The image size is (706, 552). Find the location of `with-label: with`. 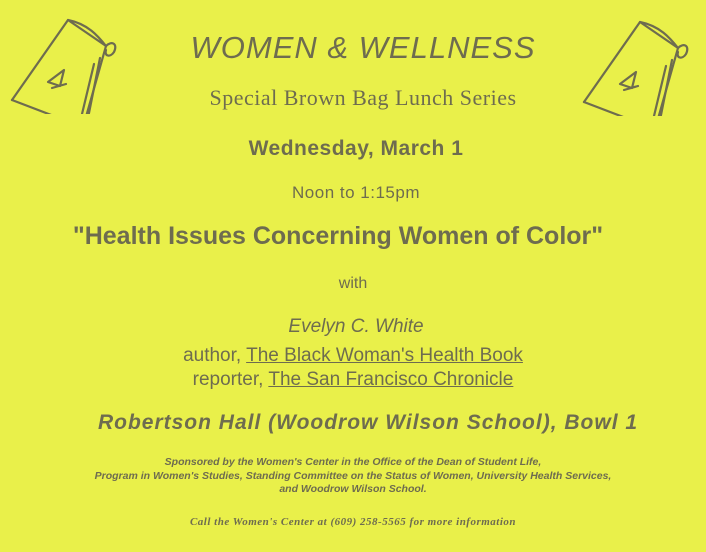

with-label: with is located at coordinates (353, 283).